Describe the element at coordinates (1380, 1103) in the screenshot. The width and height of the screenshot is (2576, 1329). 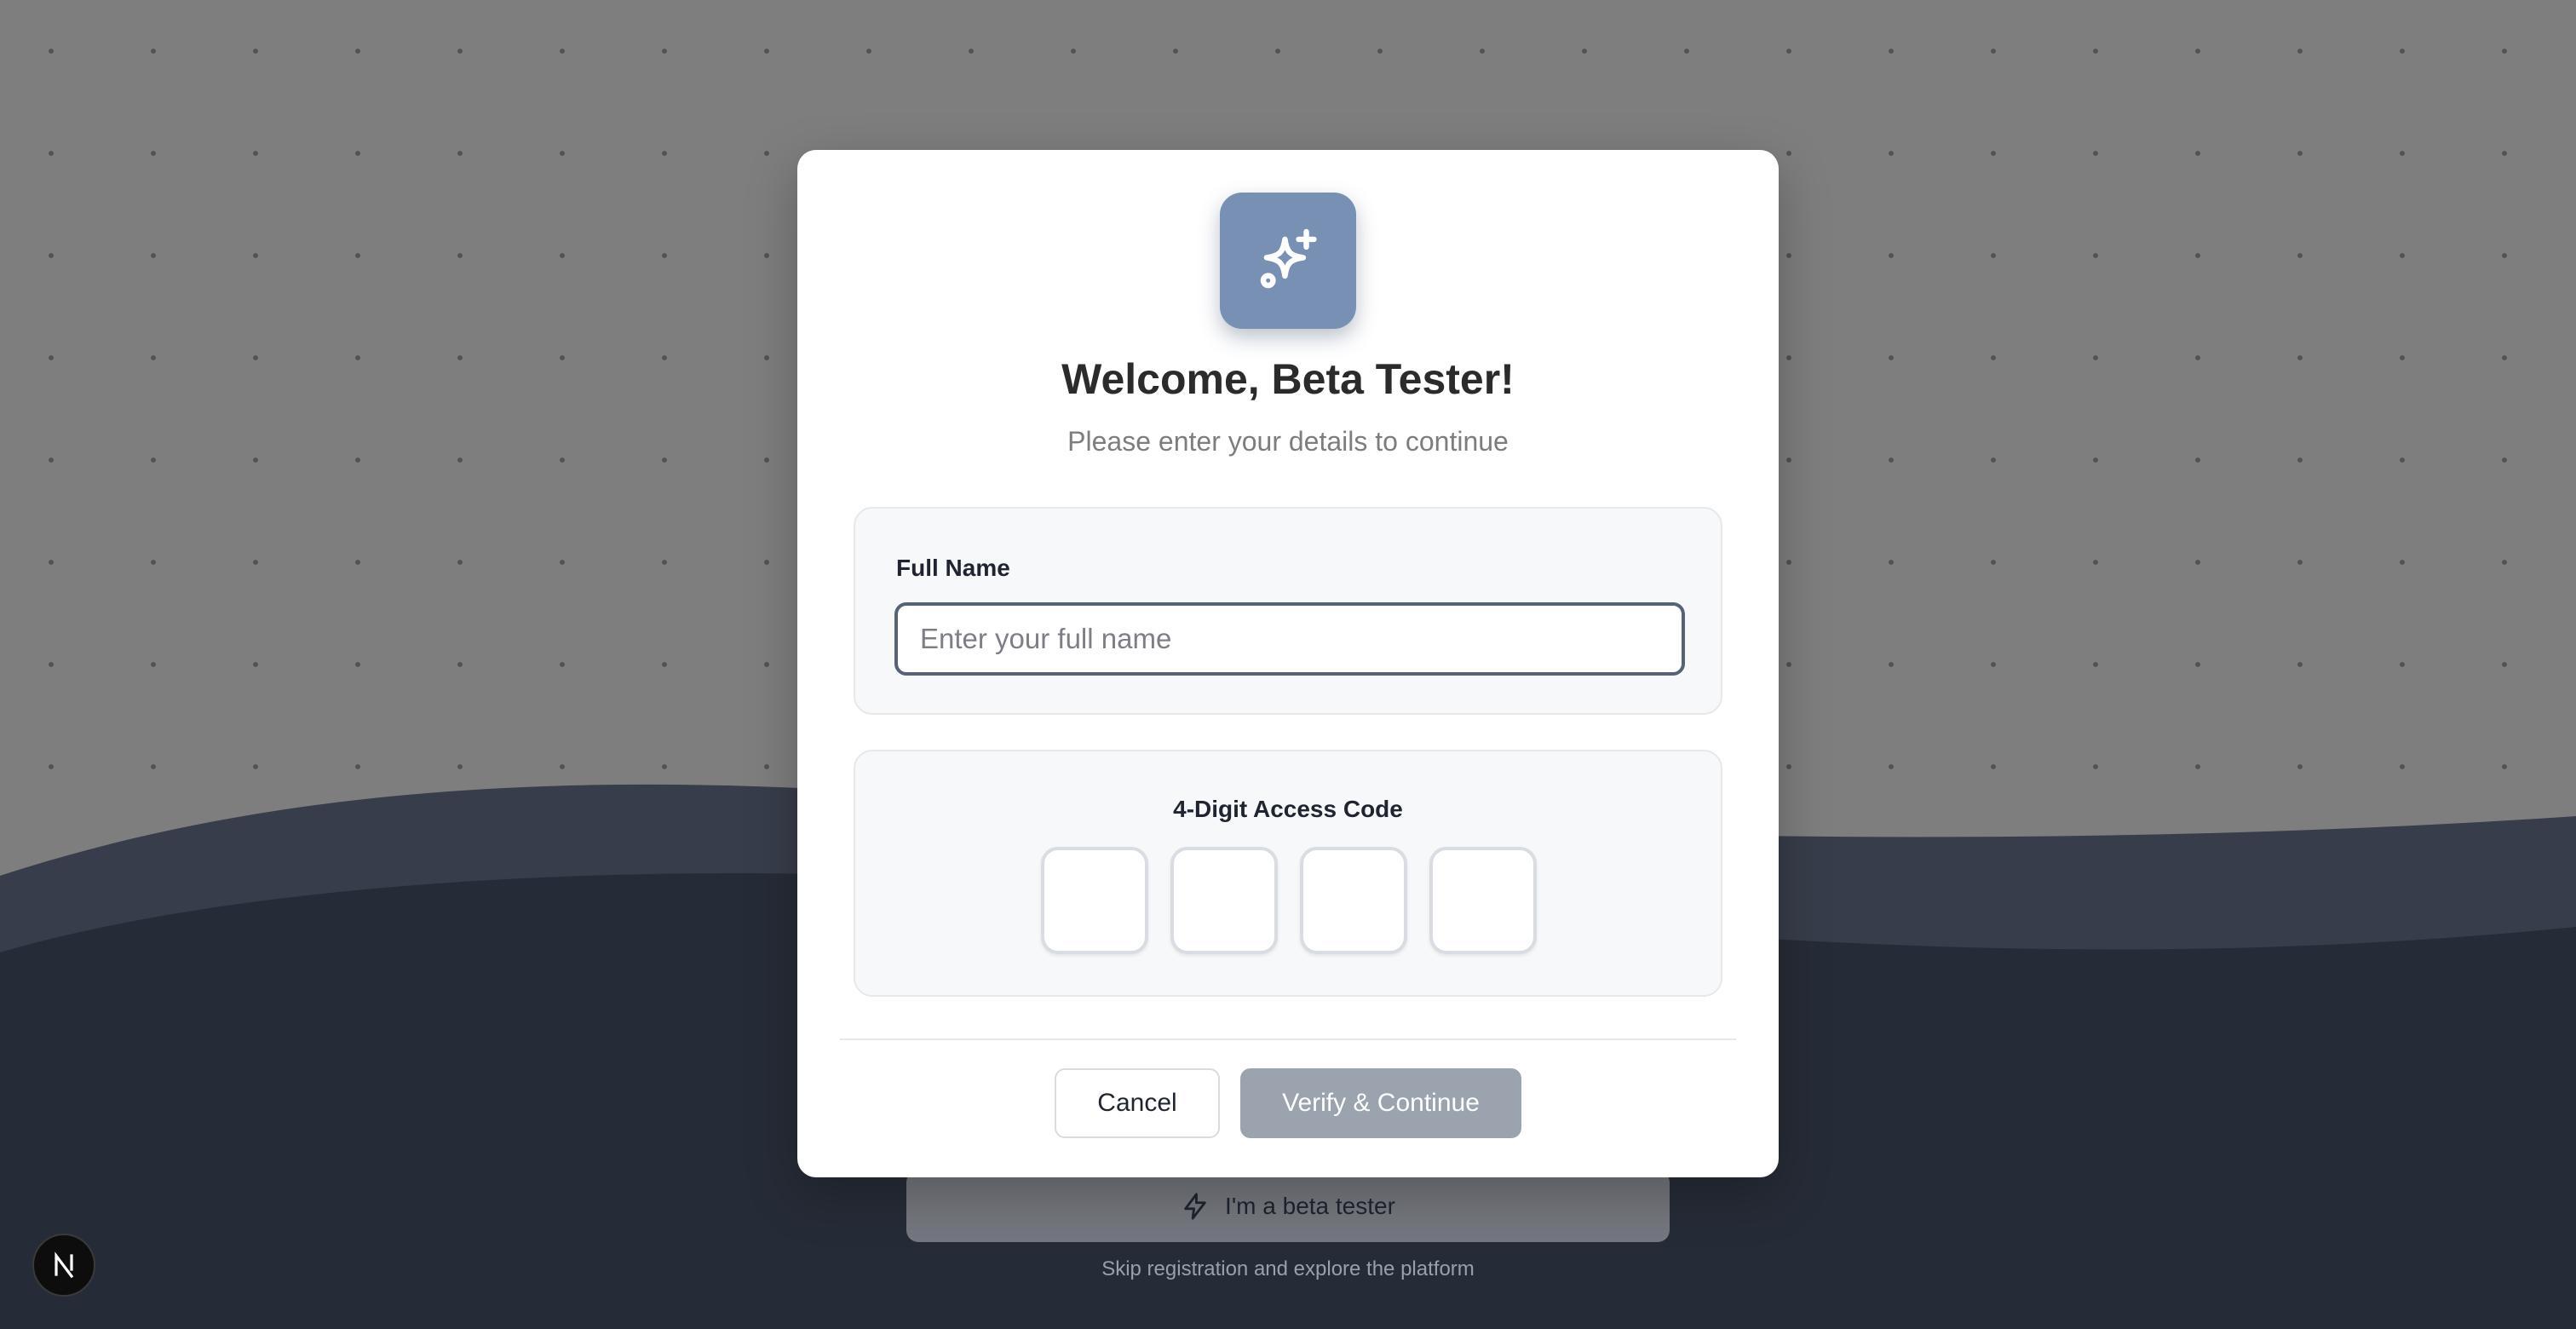
I see `verify-continue-button: Verify & Continue` at that location.